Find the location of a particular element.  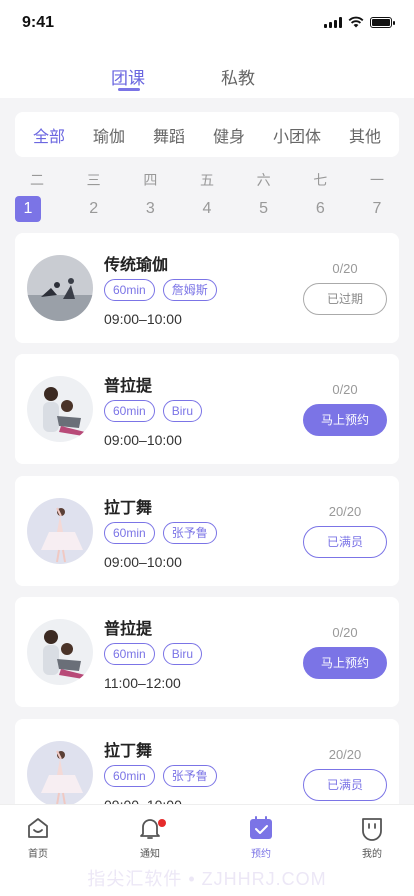

week-day-item: 六5 is located at coordinates (264, 196).